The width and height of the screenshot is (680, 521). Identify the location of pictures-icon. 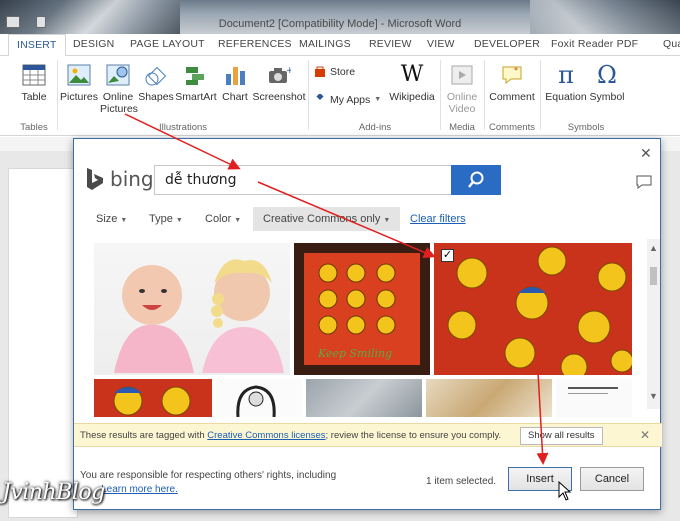
(79, 75).